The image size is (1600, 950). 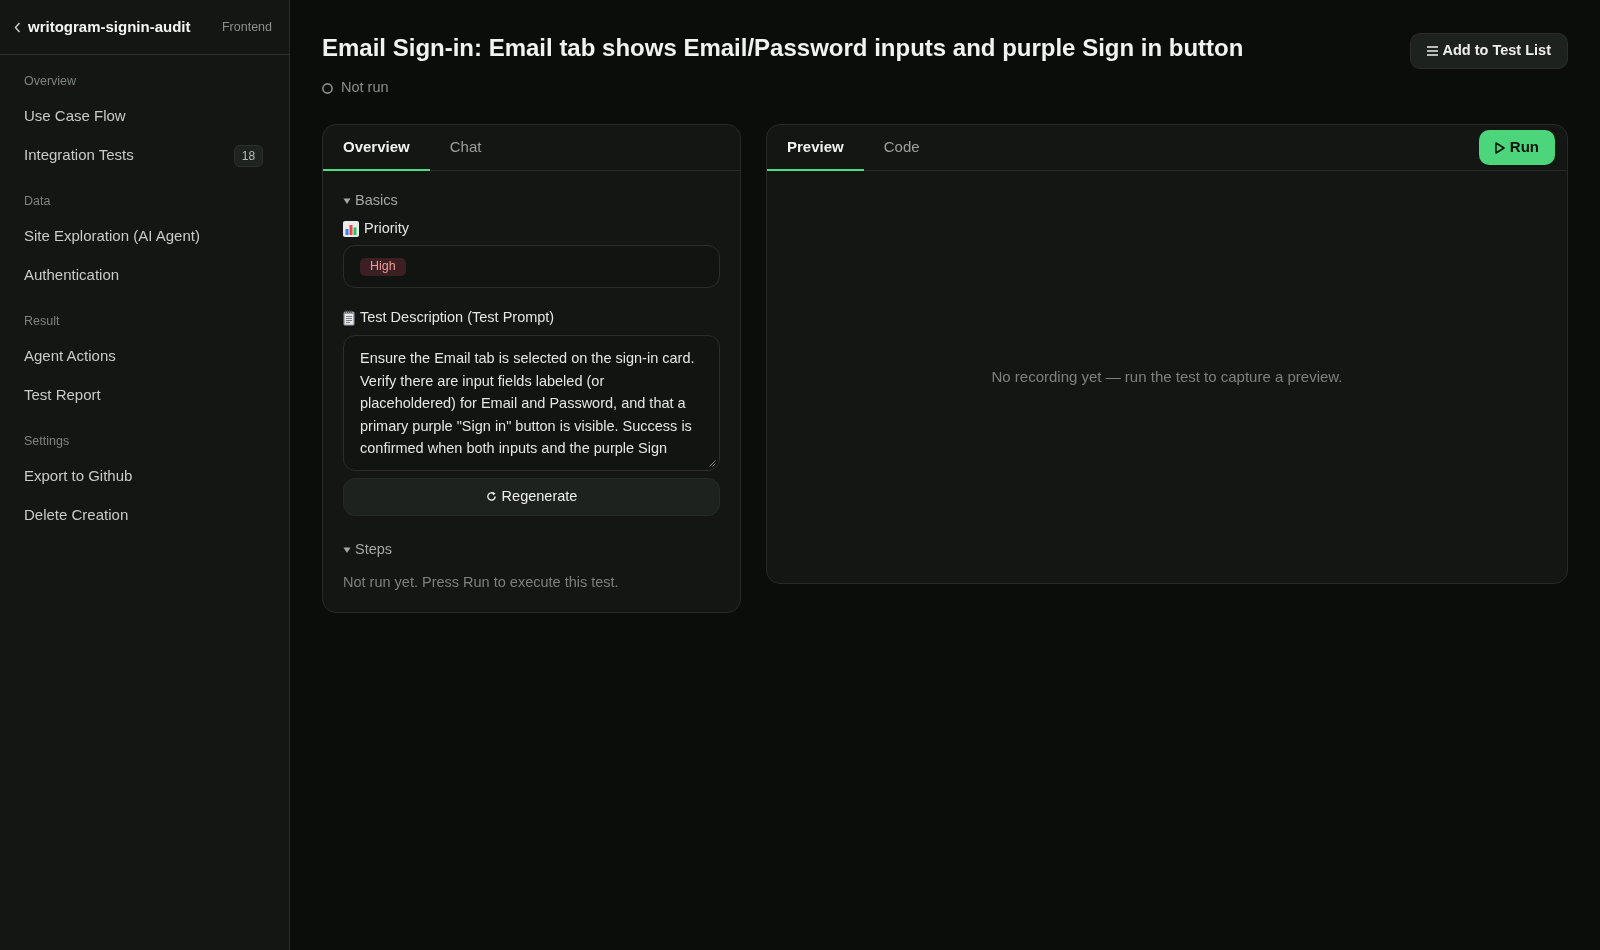 What do you see at coordinates (143, 356) in the screenshot?
I see `nav-item: Agent Actions` at bounding box center [143, 356].